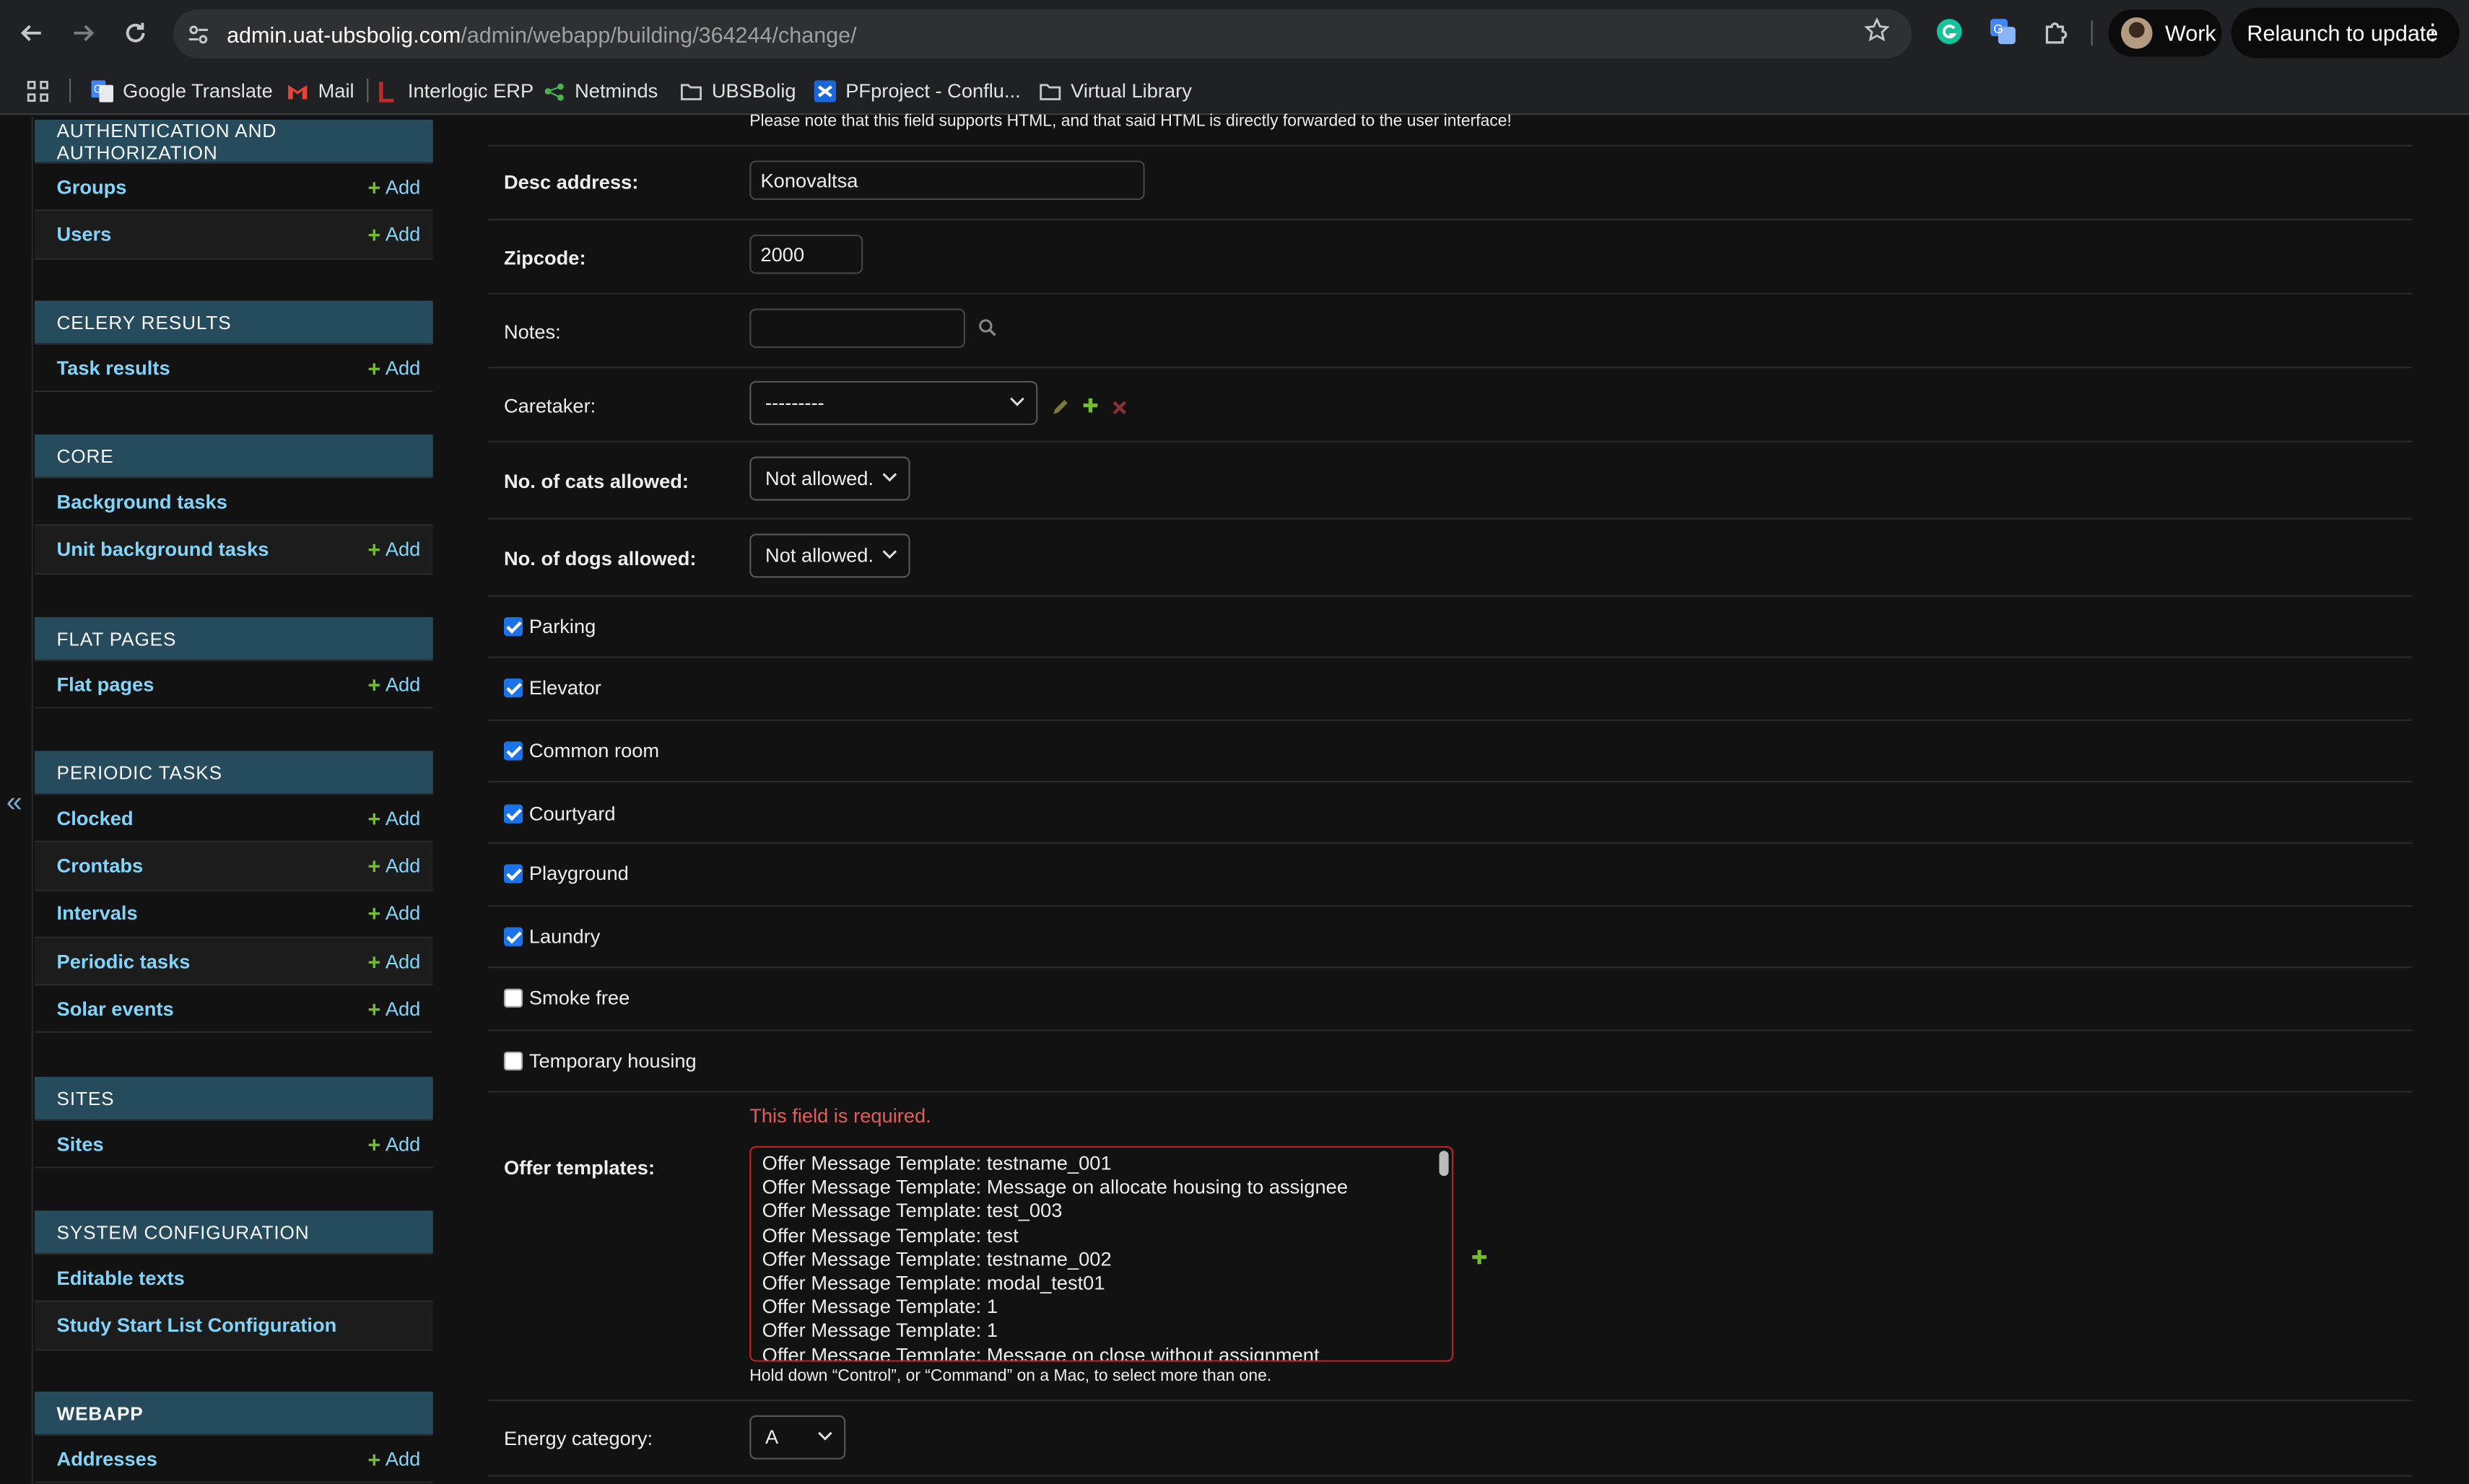  What do you see at coordinates (829, 555) in the screenshot?
I see `dogs-allowed-select: Not allowed.` at bounding box center [829, 555].